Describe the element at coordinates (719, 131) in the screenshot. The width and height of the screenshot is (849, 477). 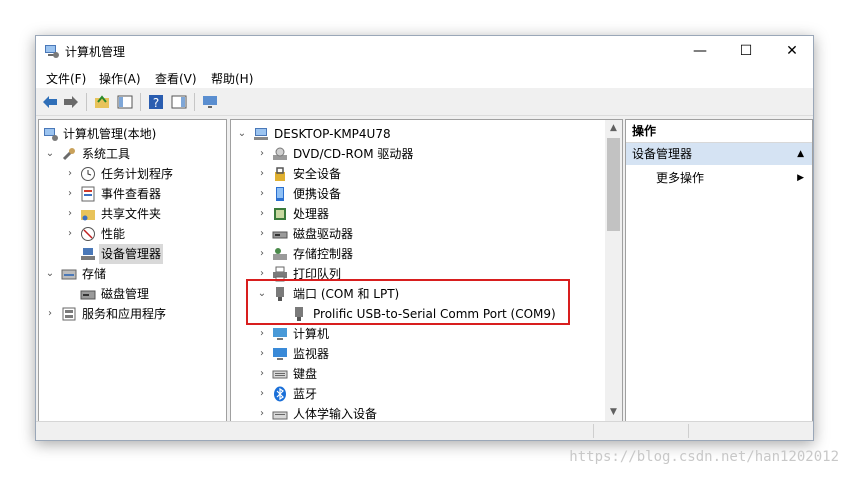
I see `actions-header: 操作` at that location.